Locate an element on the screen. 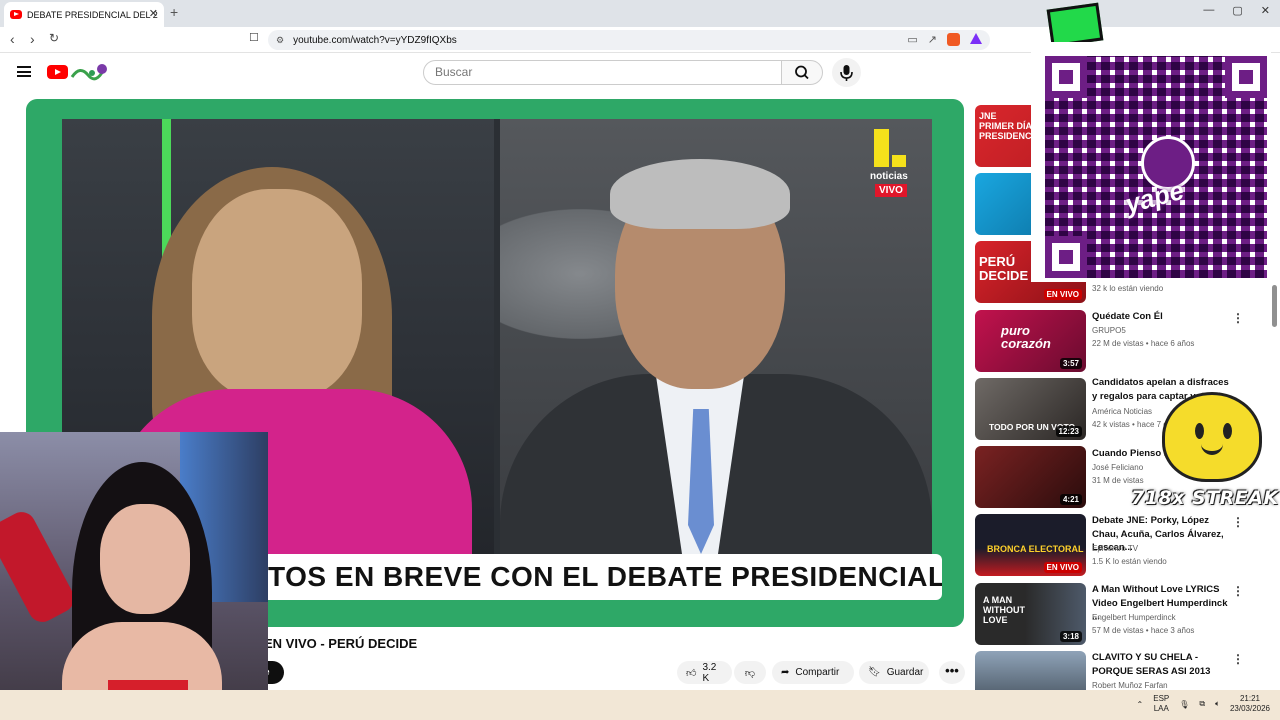 Image resolution: width=1280 pixels, height=720 pixels. network-icon: ⧉ is located at coordinates (1202, 704).